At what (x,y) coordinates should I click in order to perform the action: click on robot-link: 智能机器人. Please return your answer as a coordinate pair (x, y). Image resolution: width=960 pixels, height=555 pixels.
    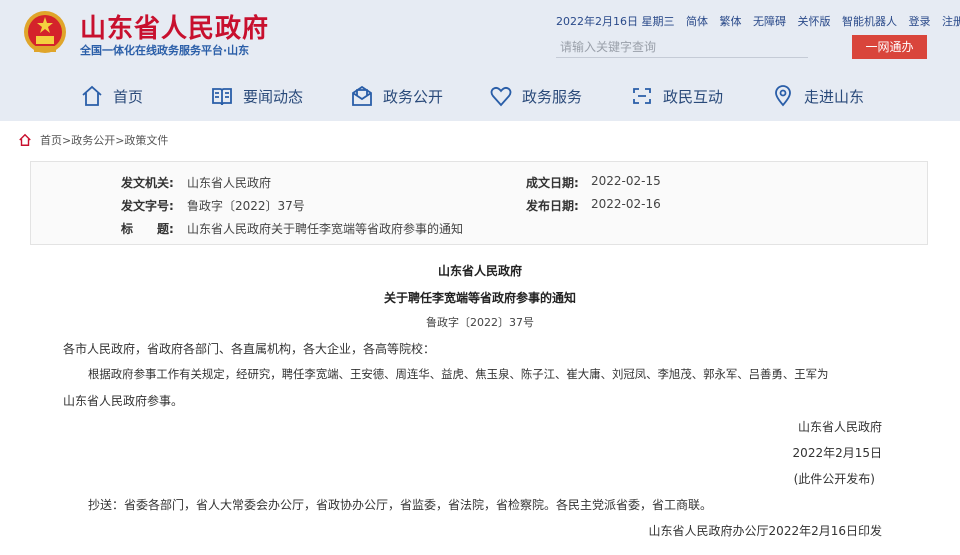
    Looking at the image, I should click on (869, 21).